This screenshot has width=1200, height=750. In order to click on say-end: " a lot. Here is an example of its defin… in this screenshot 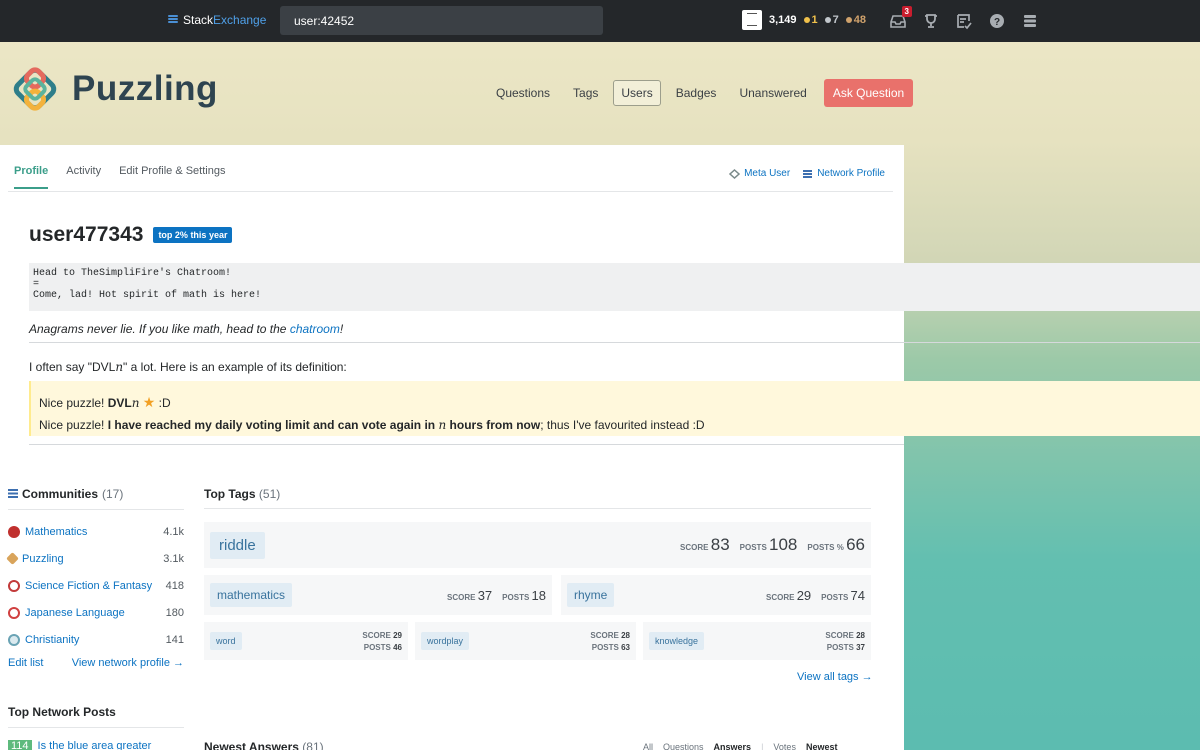, I will do `click(235, 367)`.